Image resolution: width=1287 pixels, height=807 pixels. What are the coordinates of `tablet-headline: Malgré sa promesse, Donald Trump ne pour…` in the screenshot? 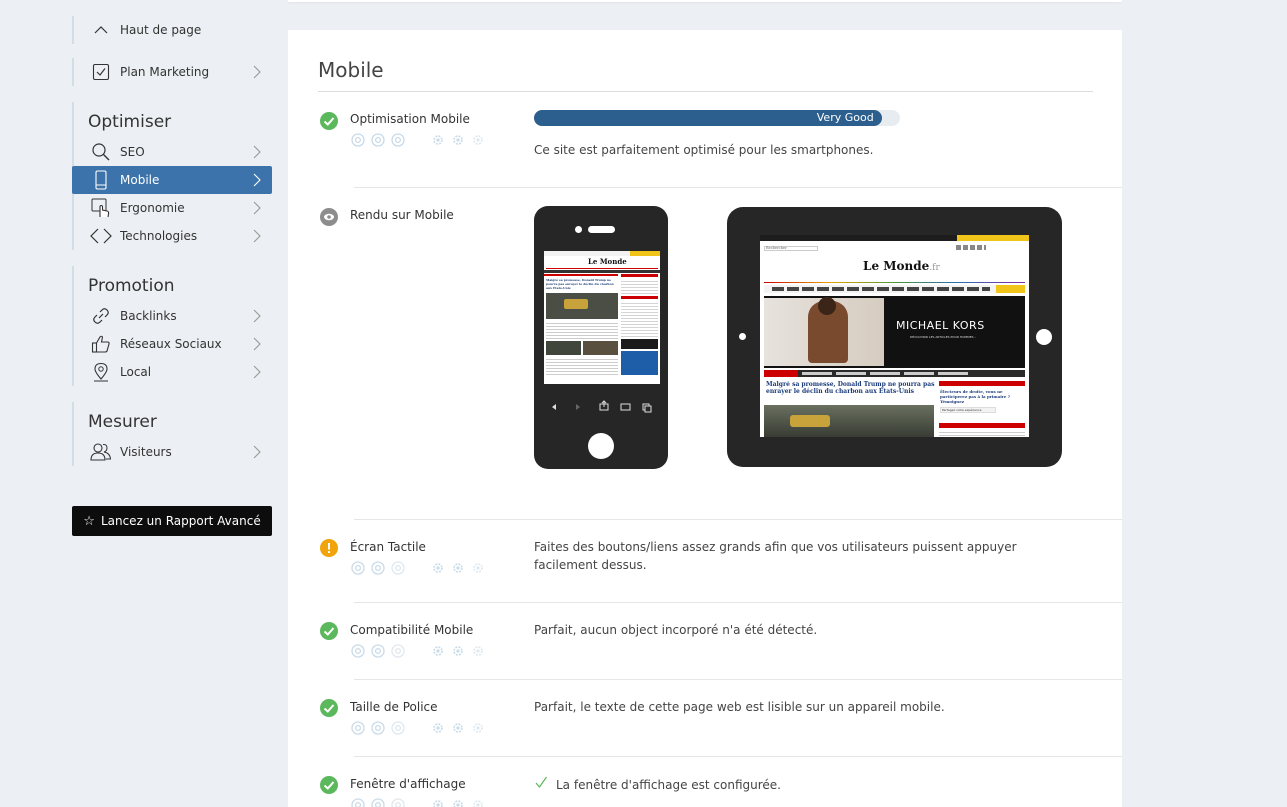 It's located at (850, 388).